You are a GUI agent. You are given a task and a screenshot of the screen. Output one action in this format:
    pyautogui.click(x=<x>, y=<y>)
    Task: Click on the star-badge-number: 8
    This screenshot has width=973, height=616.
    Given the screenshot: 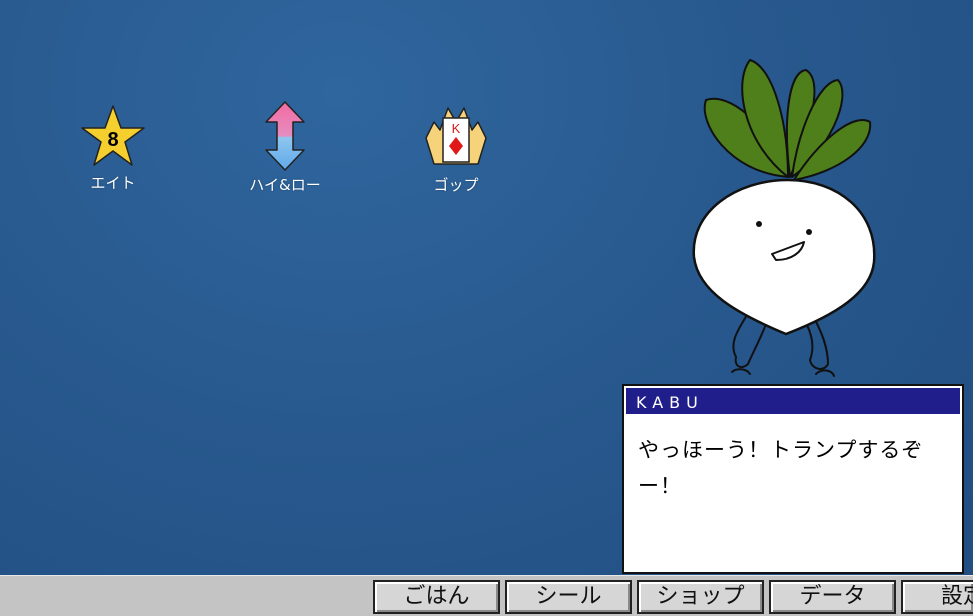 What is the action you would take?
    pyautogui.click(x=112, y=140)
    